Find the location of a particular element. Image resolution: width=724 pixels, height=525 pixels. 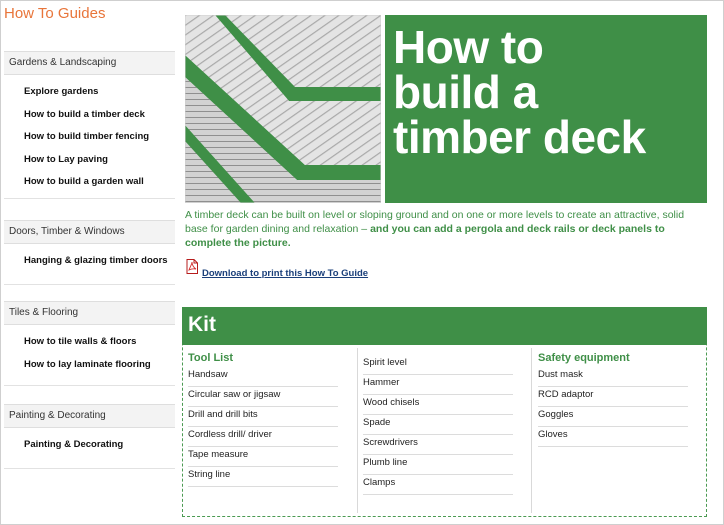

list-item: Drill and drill bits is located at coordinates (263, 417).